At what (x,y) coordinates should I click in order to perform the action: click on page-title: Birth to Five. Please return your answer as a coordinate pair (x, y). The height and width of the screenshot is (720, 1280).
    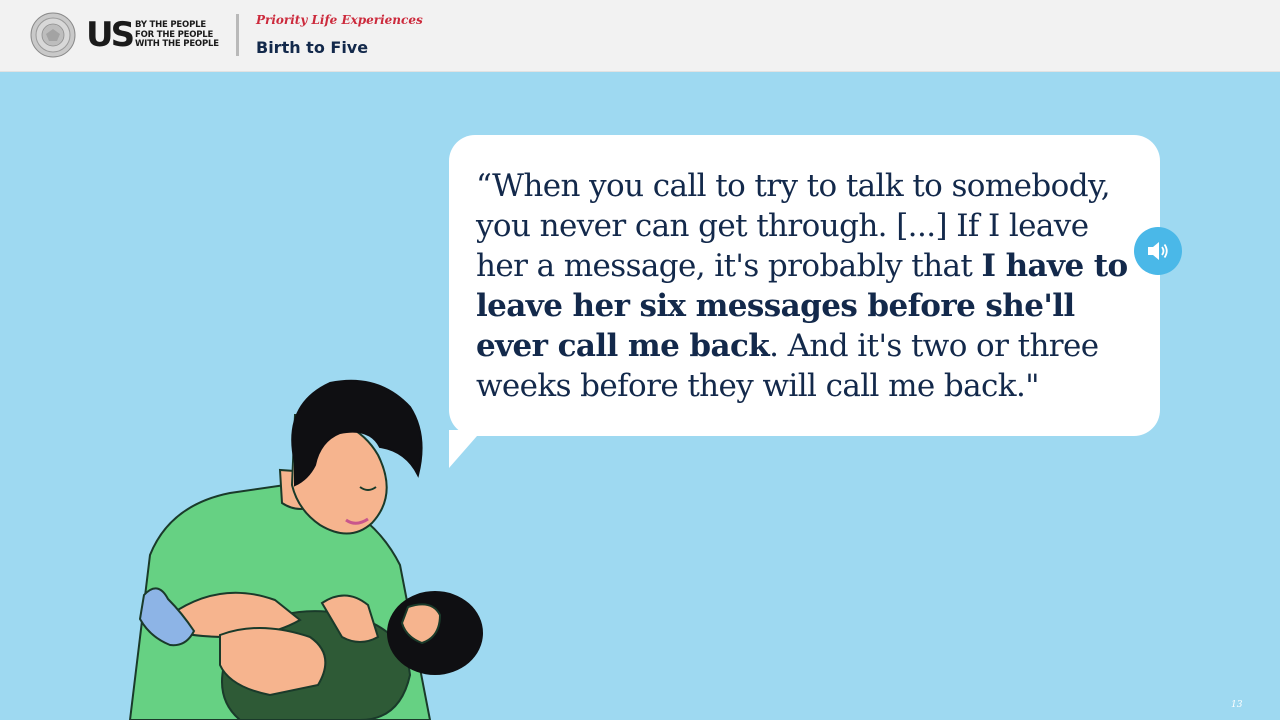
    Looking at the image, I should click on (312, 47).